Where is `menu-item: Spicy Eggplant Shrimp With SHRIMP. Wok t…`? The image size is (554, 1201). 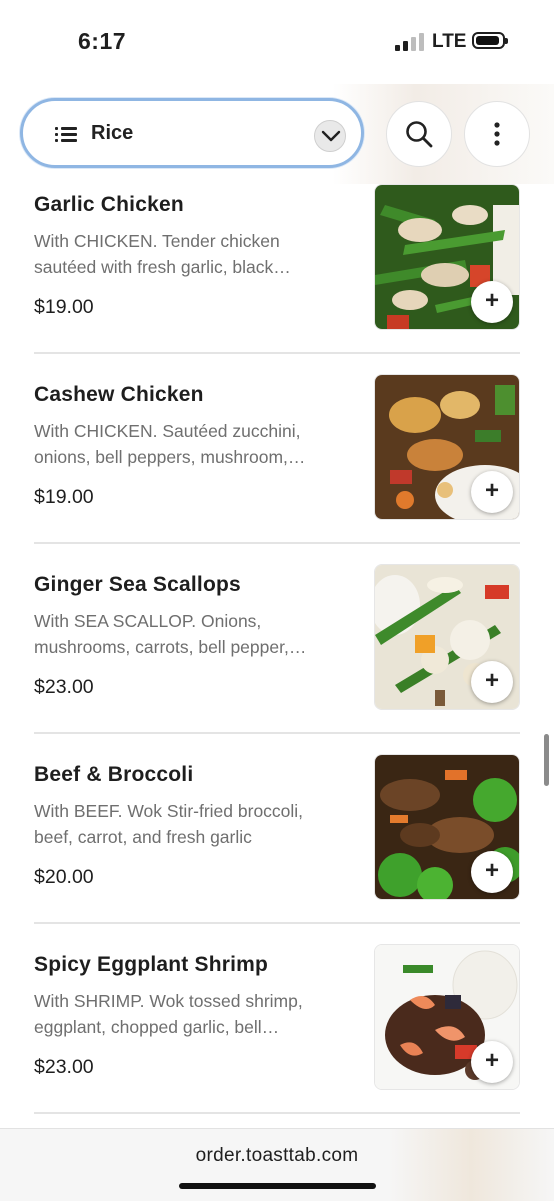 menu-item: Spicy Eggplant Shrimp With SHRIMP. Wok t… is located at coordinates (277, 1036).